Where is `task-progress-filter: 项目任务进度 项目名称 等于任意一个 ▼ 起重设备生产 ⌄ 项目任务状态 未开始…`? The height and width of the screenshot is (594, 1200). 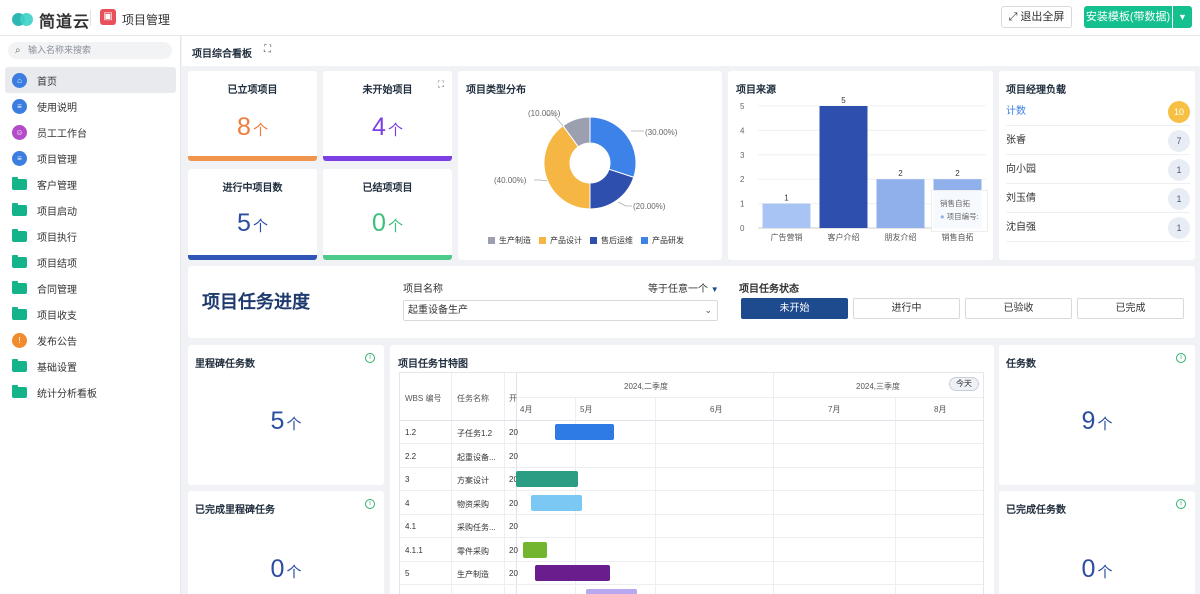
task-progress-filter: 项目任务进度 项目名称 等于任意一个 ▼ 起重设备生产 ⌄ 项目任务状态 未开始… is located at coordinates (691, 302).